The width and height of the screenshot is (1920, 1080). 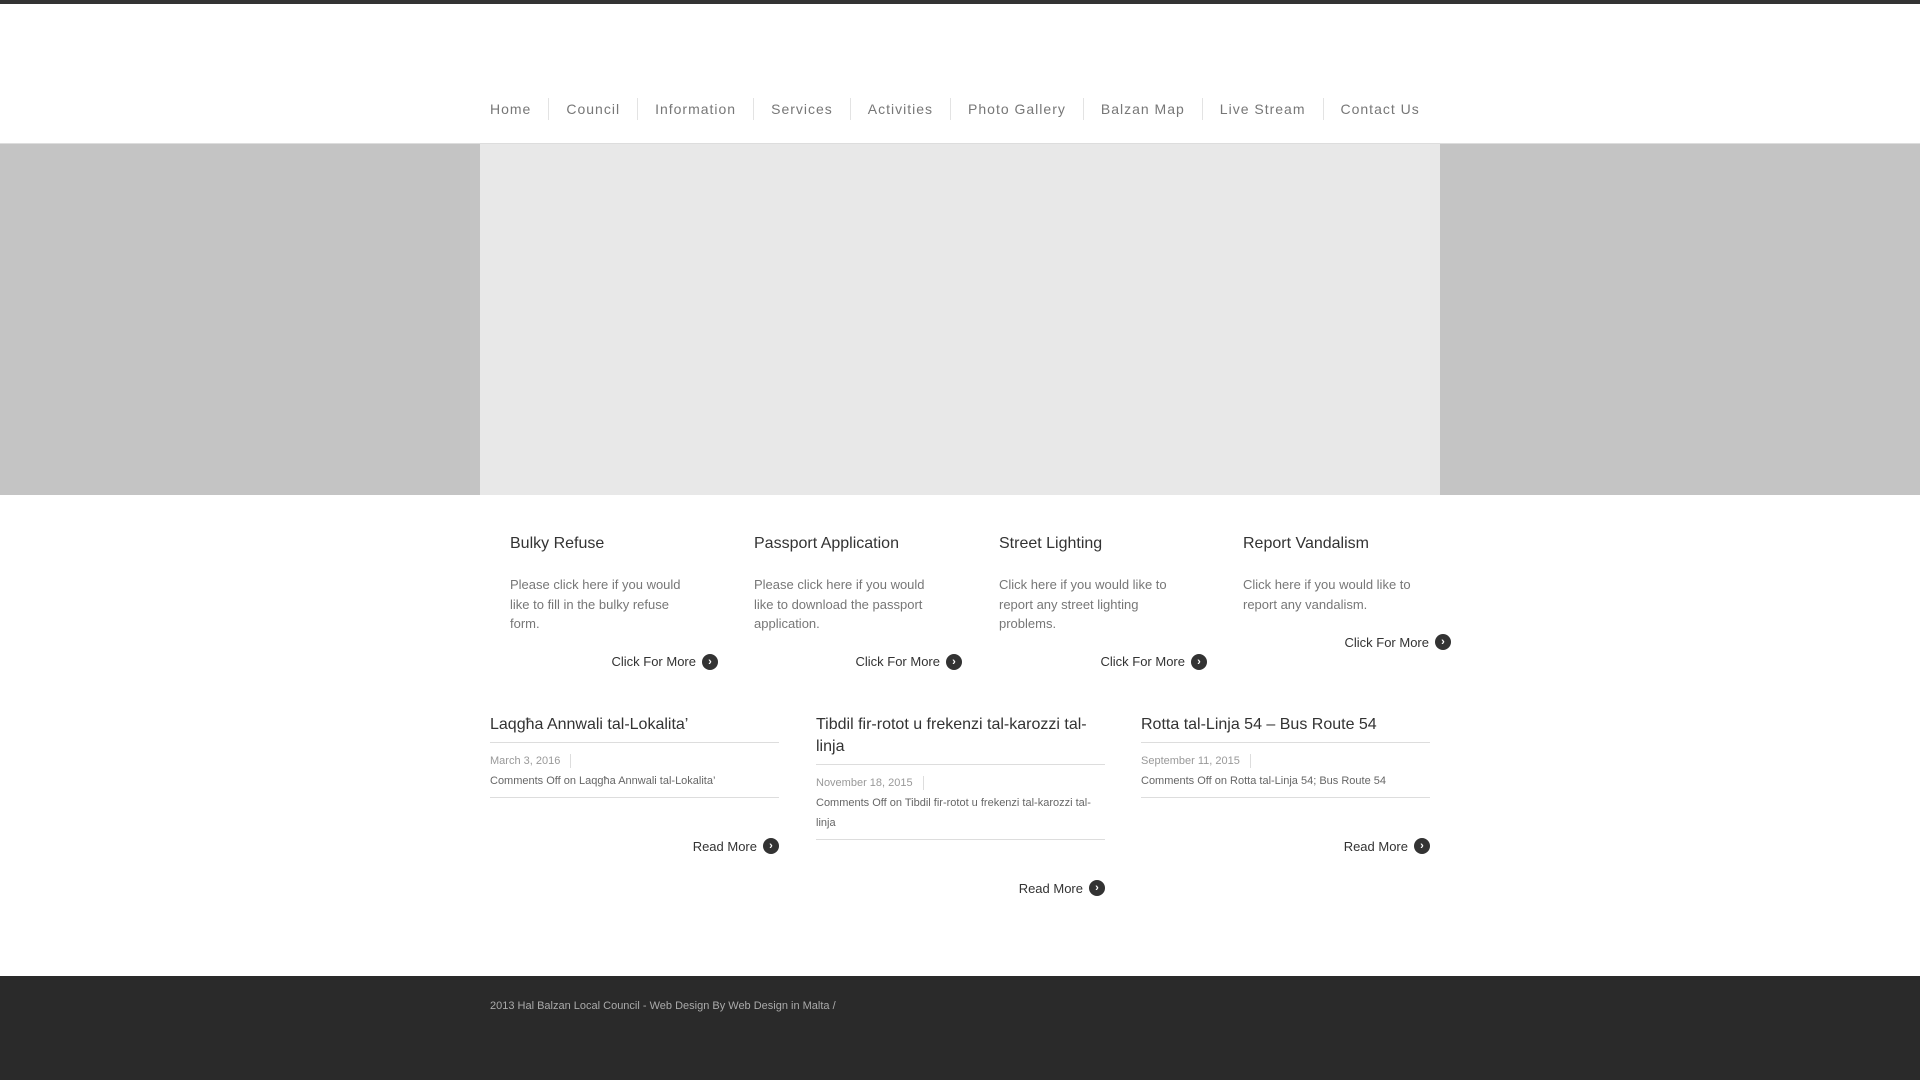 What do you see at coordinates (1306, 543) in the screenshot?
I see `service-title: Report Vandalism` at bounding box center [1306, 543].